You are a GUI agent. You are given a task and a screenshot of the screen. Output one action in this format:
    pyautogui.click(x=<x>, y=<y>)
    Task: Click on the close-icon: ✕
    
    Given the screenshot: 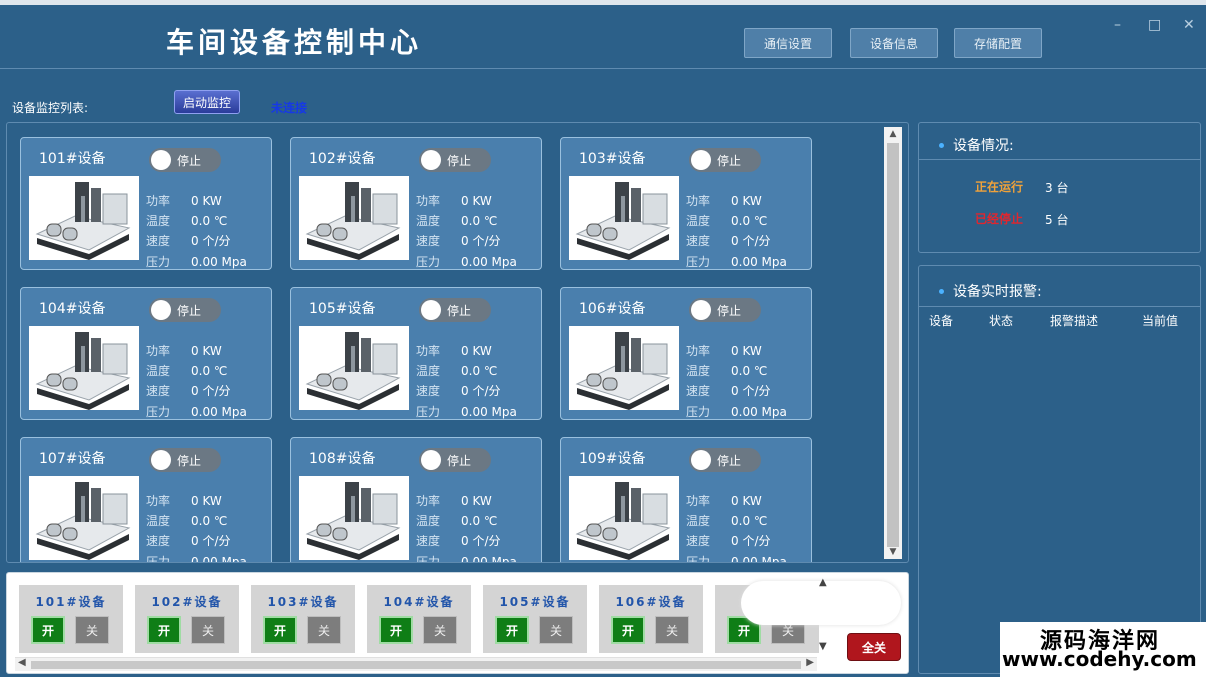 What is the action you would take?
    pyautogui.click(x=1189, y=25)
    